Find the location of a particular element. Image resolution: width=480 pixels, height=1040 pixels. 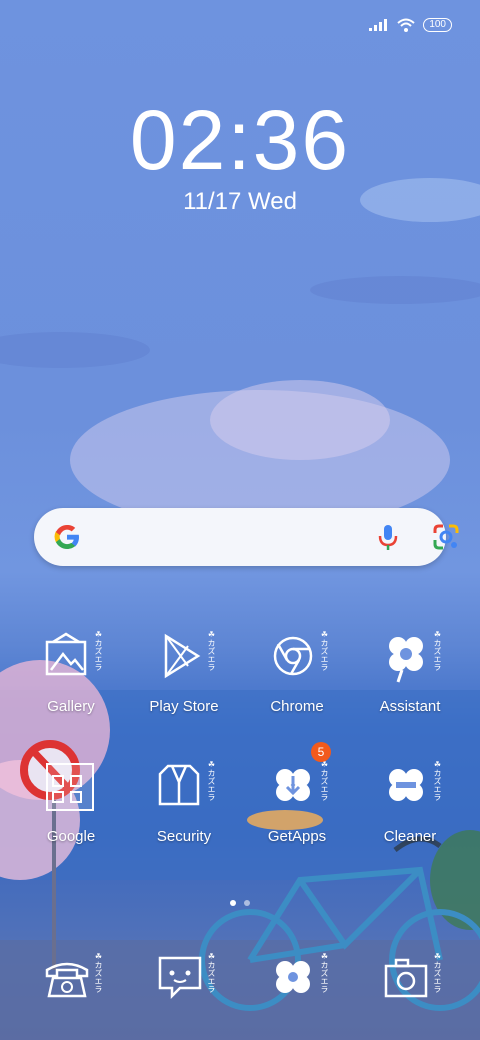

getapps-icon is located at coordinates (293, 785).